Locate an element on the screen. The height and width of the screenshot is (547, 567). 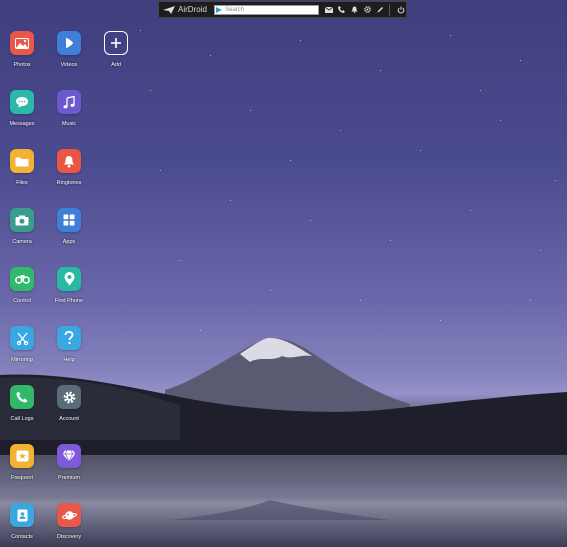
app-label: Control is located at coordinates (22, 301).